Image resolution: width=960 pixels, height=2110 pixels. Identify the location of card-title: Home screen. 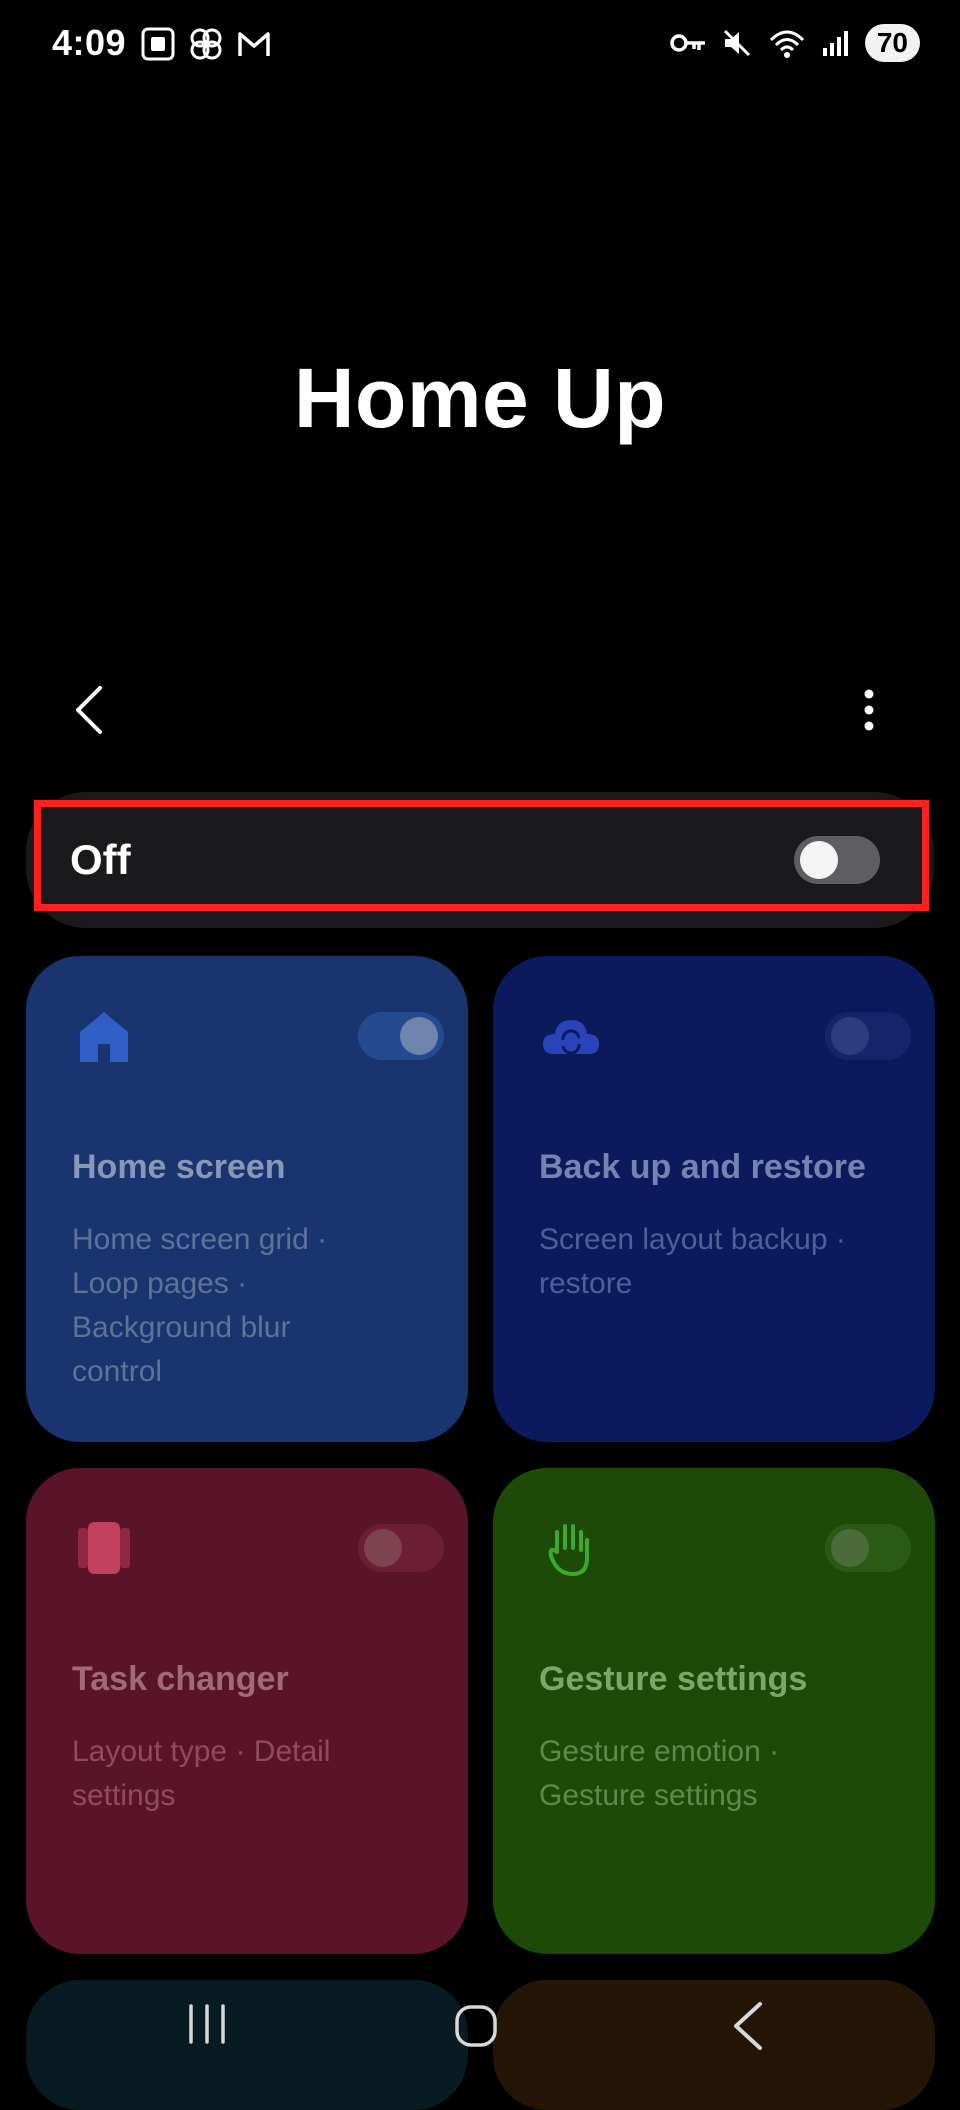
(179, 1167).